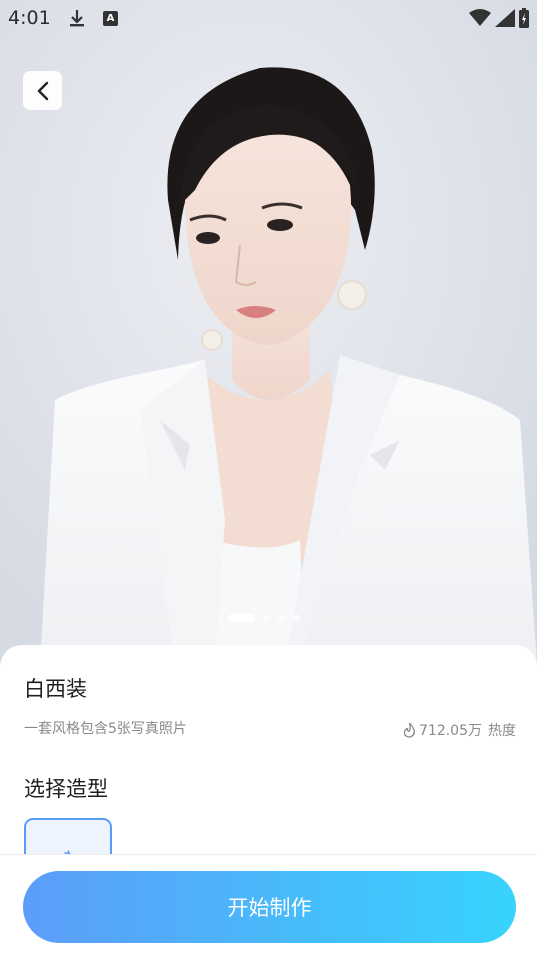 This screenshot has width=537, height=956. Describe the element at coordinates (524, 18) in the screenshot. I see `battery-icon` at that location.